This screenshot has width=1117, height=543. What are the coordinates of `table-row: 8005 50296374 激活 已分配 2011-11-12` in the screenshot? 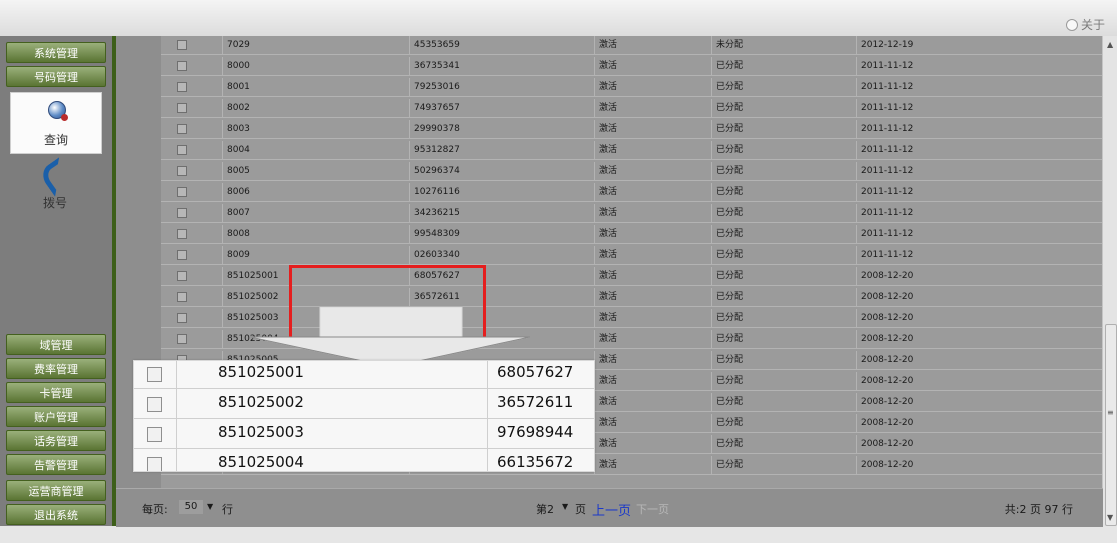 It's located at (632, 171).